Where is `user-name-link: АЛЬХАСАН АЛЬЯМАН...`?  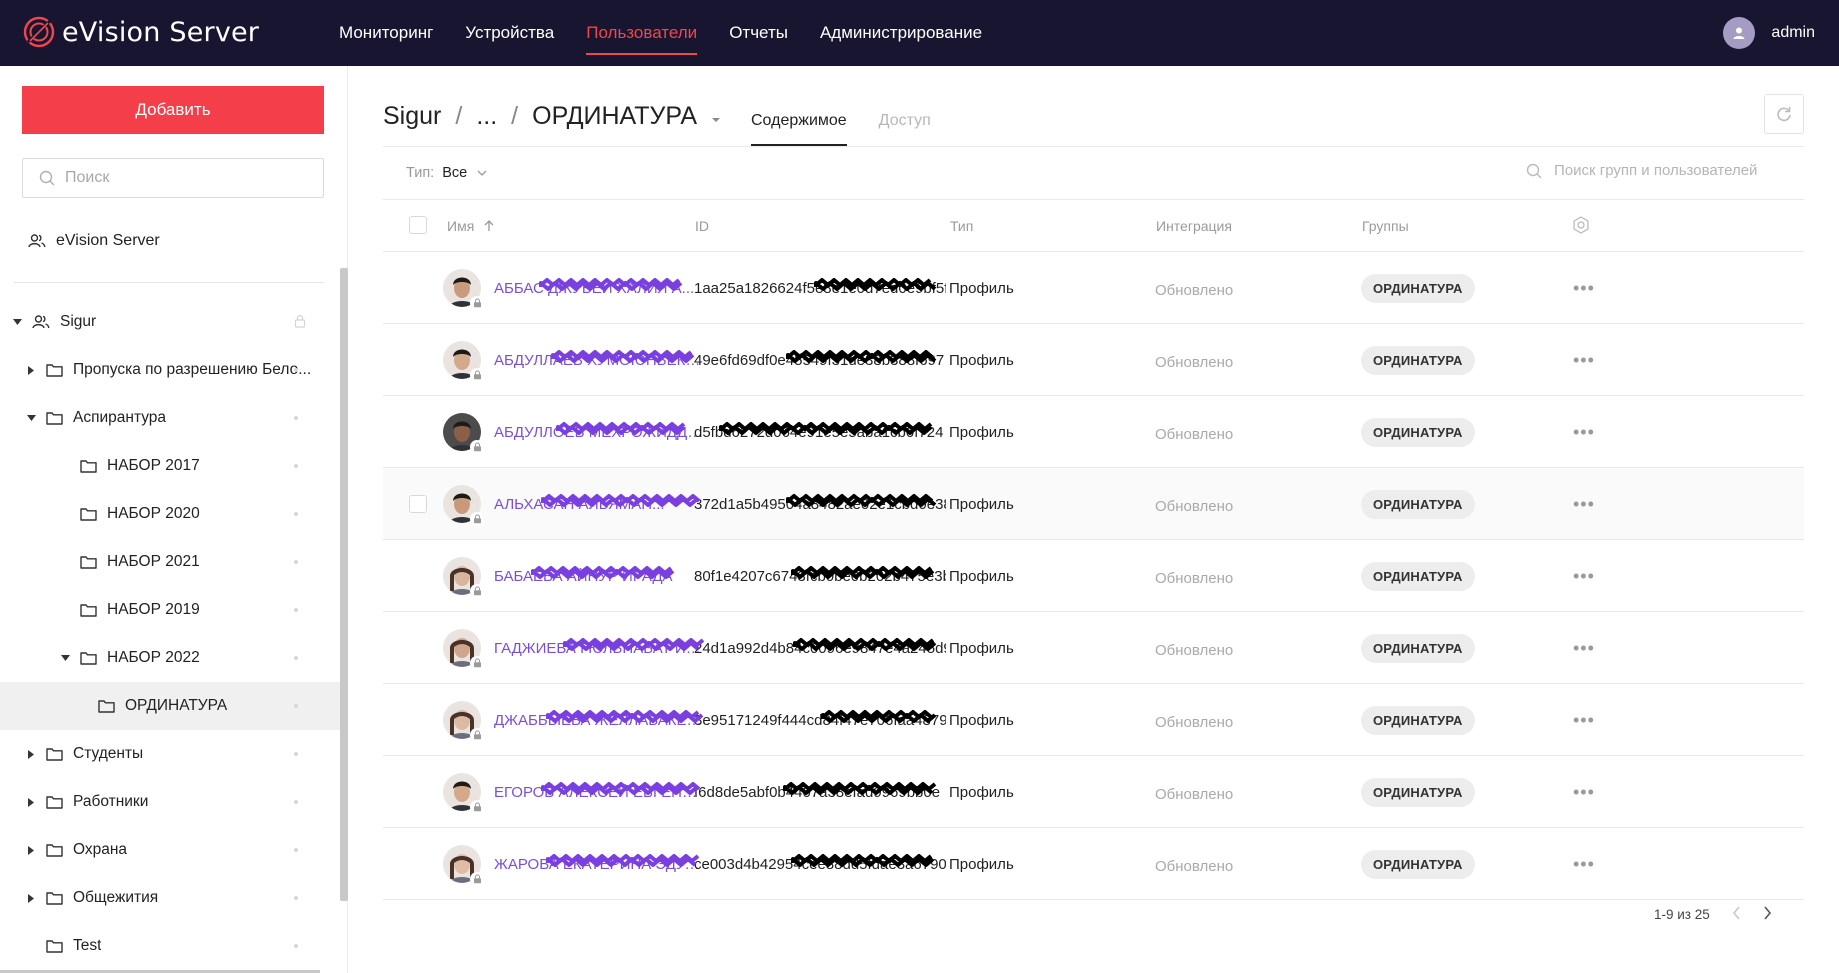
user-name-link: АЛЬХАСАН АЛЬЯМАН... is located at coordinates (599, 504).